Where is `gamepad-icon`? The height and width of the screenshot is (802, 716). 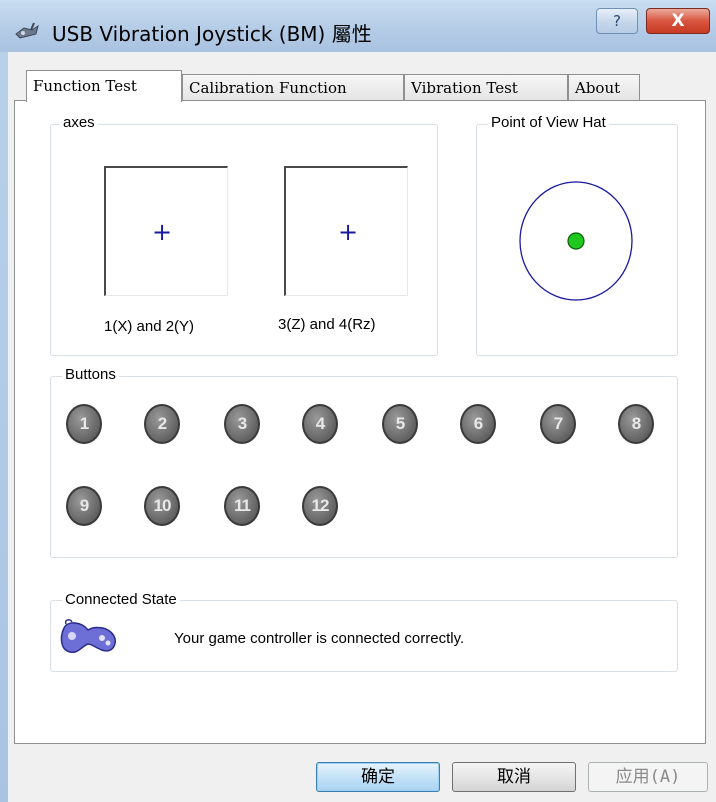
gamepad-icon is located at coordinates (88, 636).